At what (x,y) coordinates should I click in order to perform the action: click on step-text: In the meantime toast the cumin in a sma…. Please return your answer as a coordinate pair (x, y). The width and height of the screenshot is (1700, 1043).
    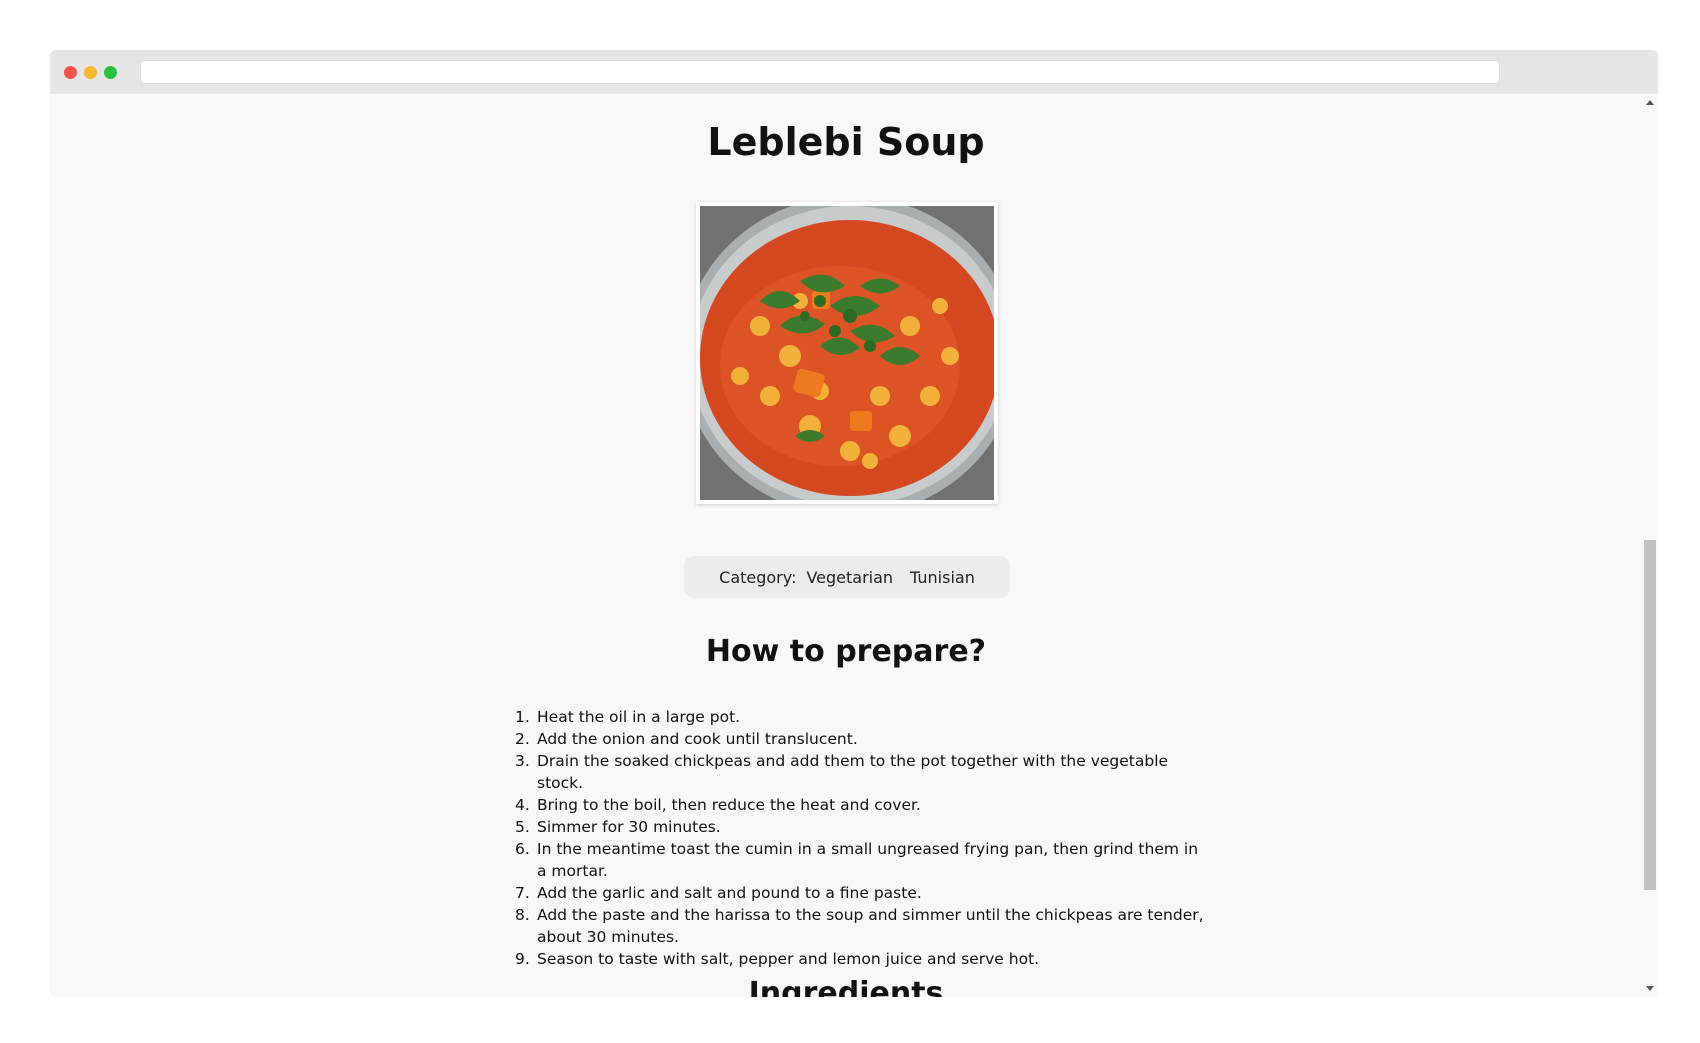
    Looking at the image, I should click on (868, 860).